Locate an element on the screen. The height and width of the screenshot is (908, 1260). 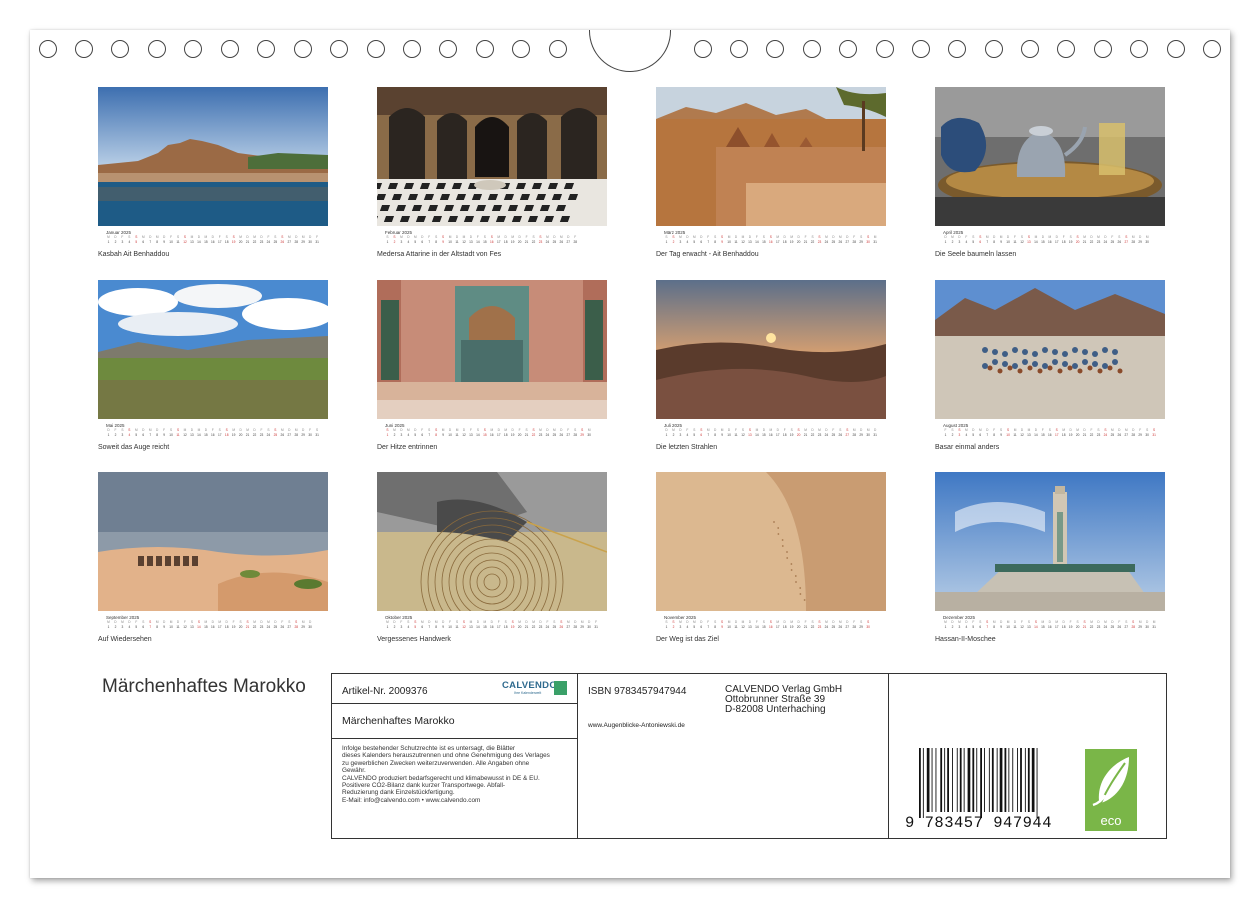
calvendo-logo: CALVENDO Ihre Kalenderwelt is located at coordinates (536, 688).